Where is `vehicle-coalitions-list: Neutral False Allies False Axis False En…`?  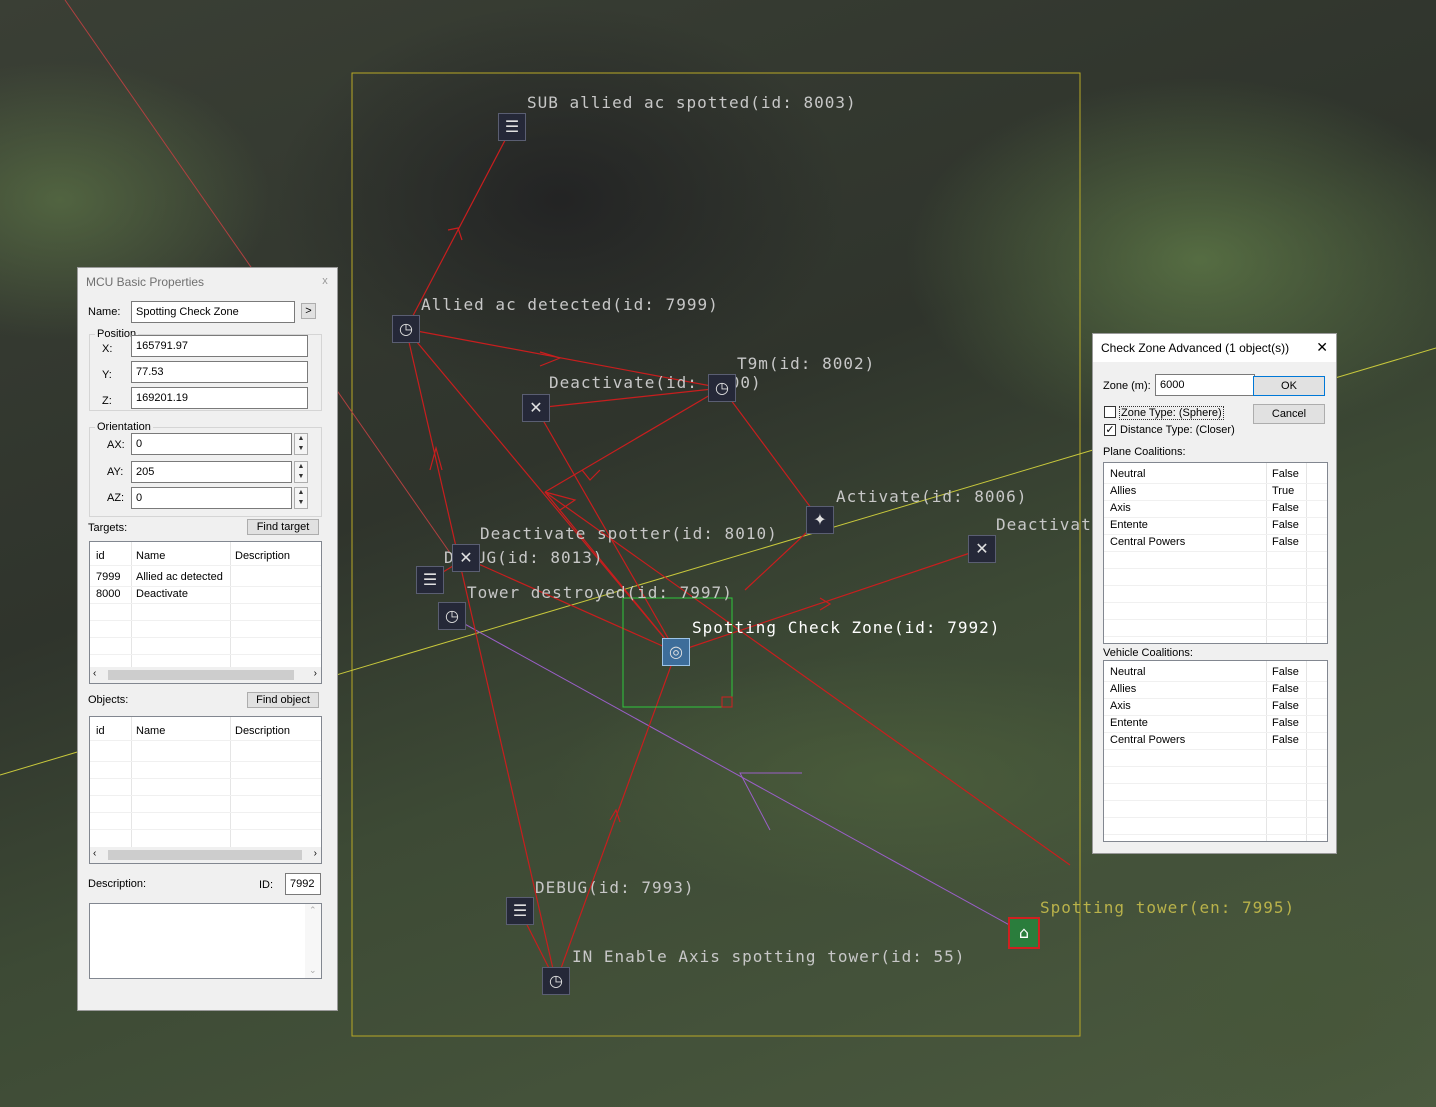 vehicle-coalitions-list: Neutral False Allies False Axis False En… is located at coordinates (1215, 751).